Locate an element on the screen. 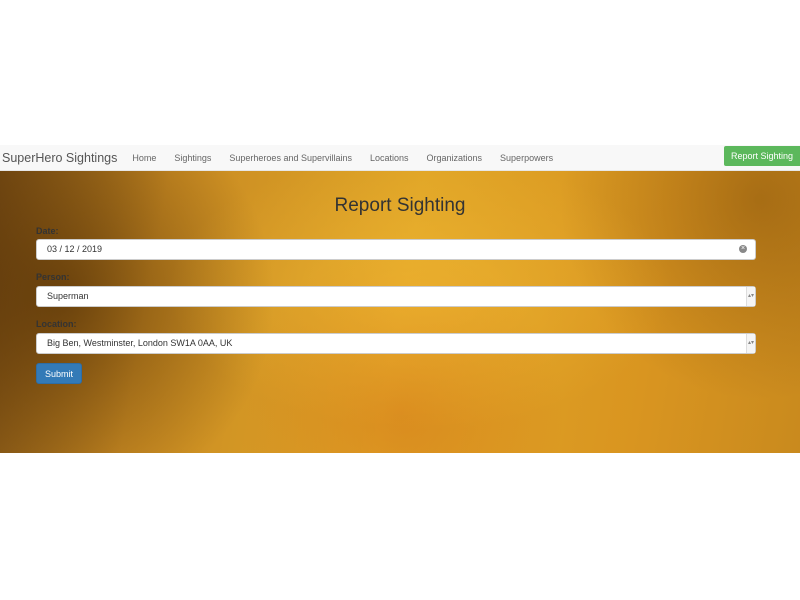 The width and height of the screenshot is (800, 600). date-label: Date: is located at coordinates (47, 231).